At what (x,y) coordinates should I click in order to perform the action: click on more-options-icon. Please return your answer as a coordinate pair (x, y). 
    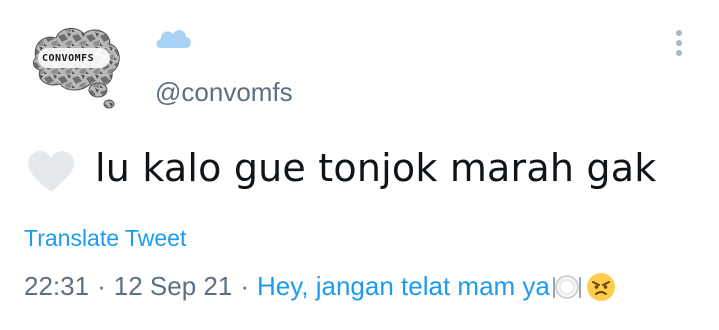
    Looking at the image, I should click on (679, 45).